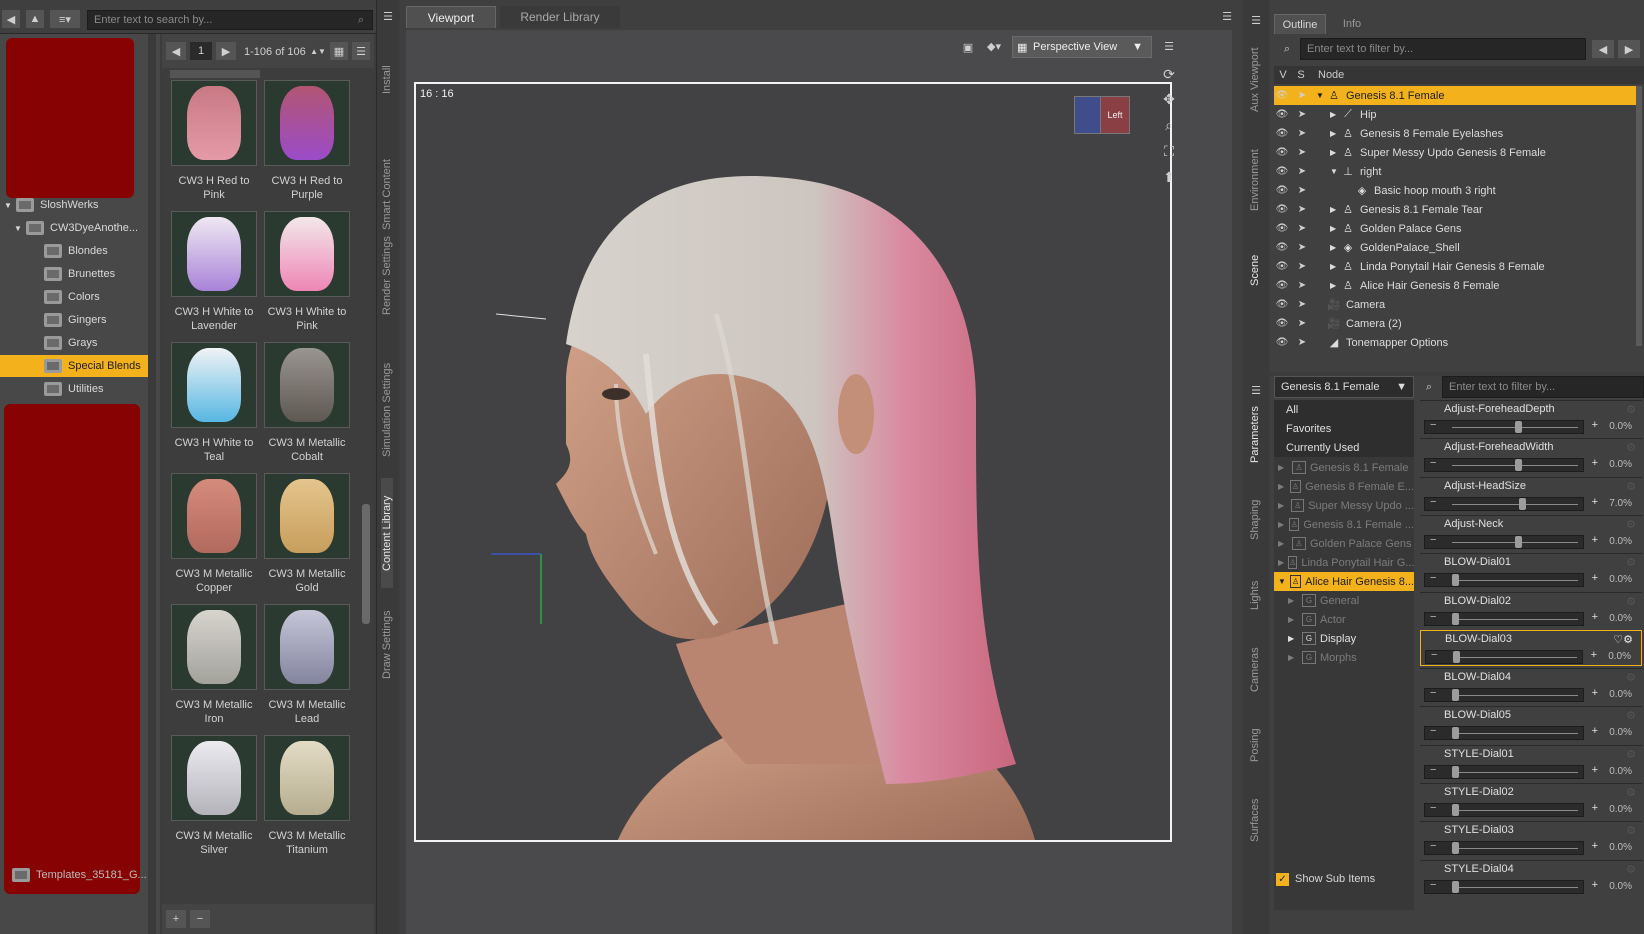 The image size is (1644, 934). Describe the element at coordinates (307, 141) in the screenshot. I see `content-thumbnail: CW3 H Red to Purple` at that location.